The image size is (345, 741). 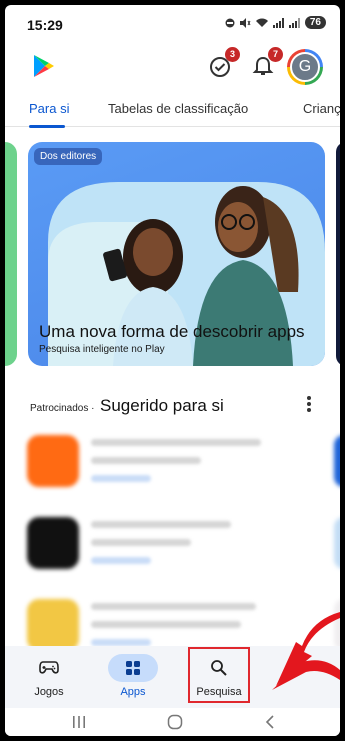 I want to click on status-icons: 76, so click(x=275, y=22).